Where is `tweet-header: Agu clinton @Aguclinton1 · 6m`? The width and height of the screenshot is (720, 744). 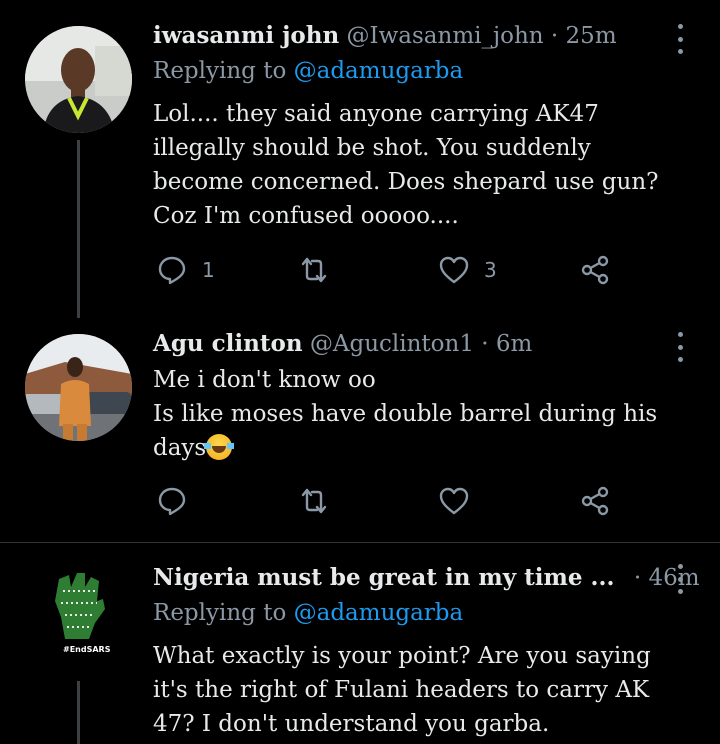
tweet-header: Agu clinton @Aguclinton1 · 6m is located at coordinates (342, 343).